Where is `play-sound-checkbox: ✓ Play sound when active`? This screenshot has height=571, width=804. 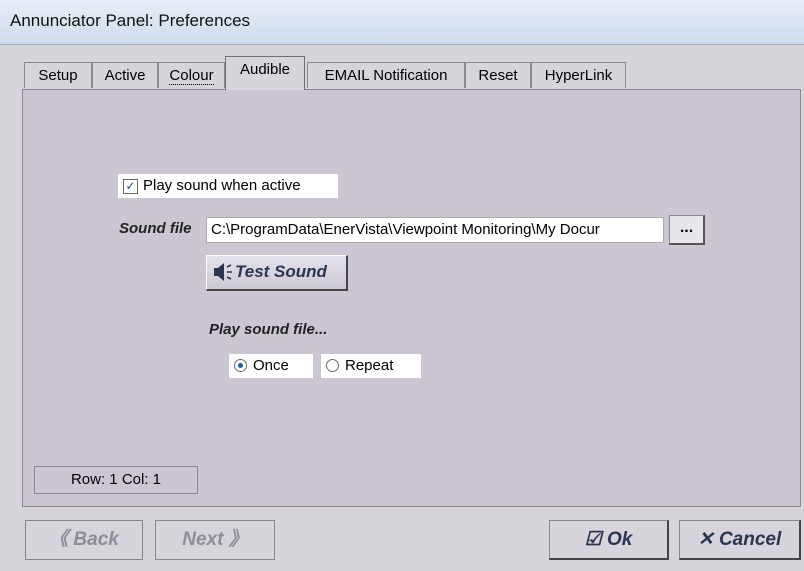
play-sound-checkbox: ✓ Play sound when active is located at coordinates (228, 186).